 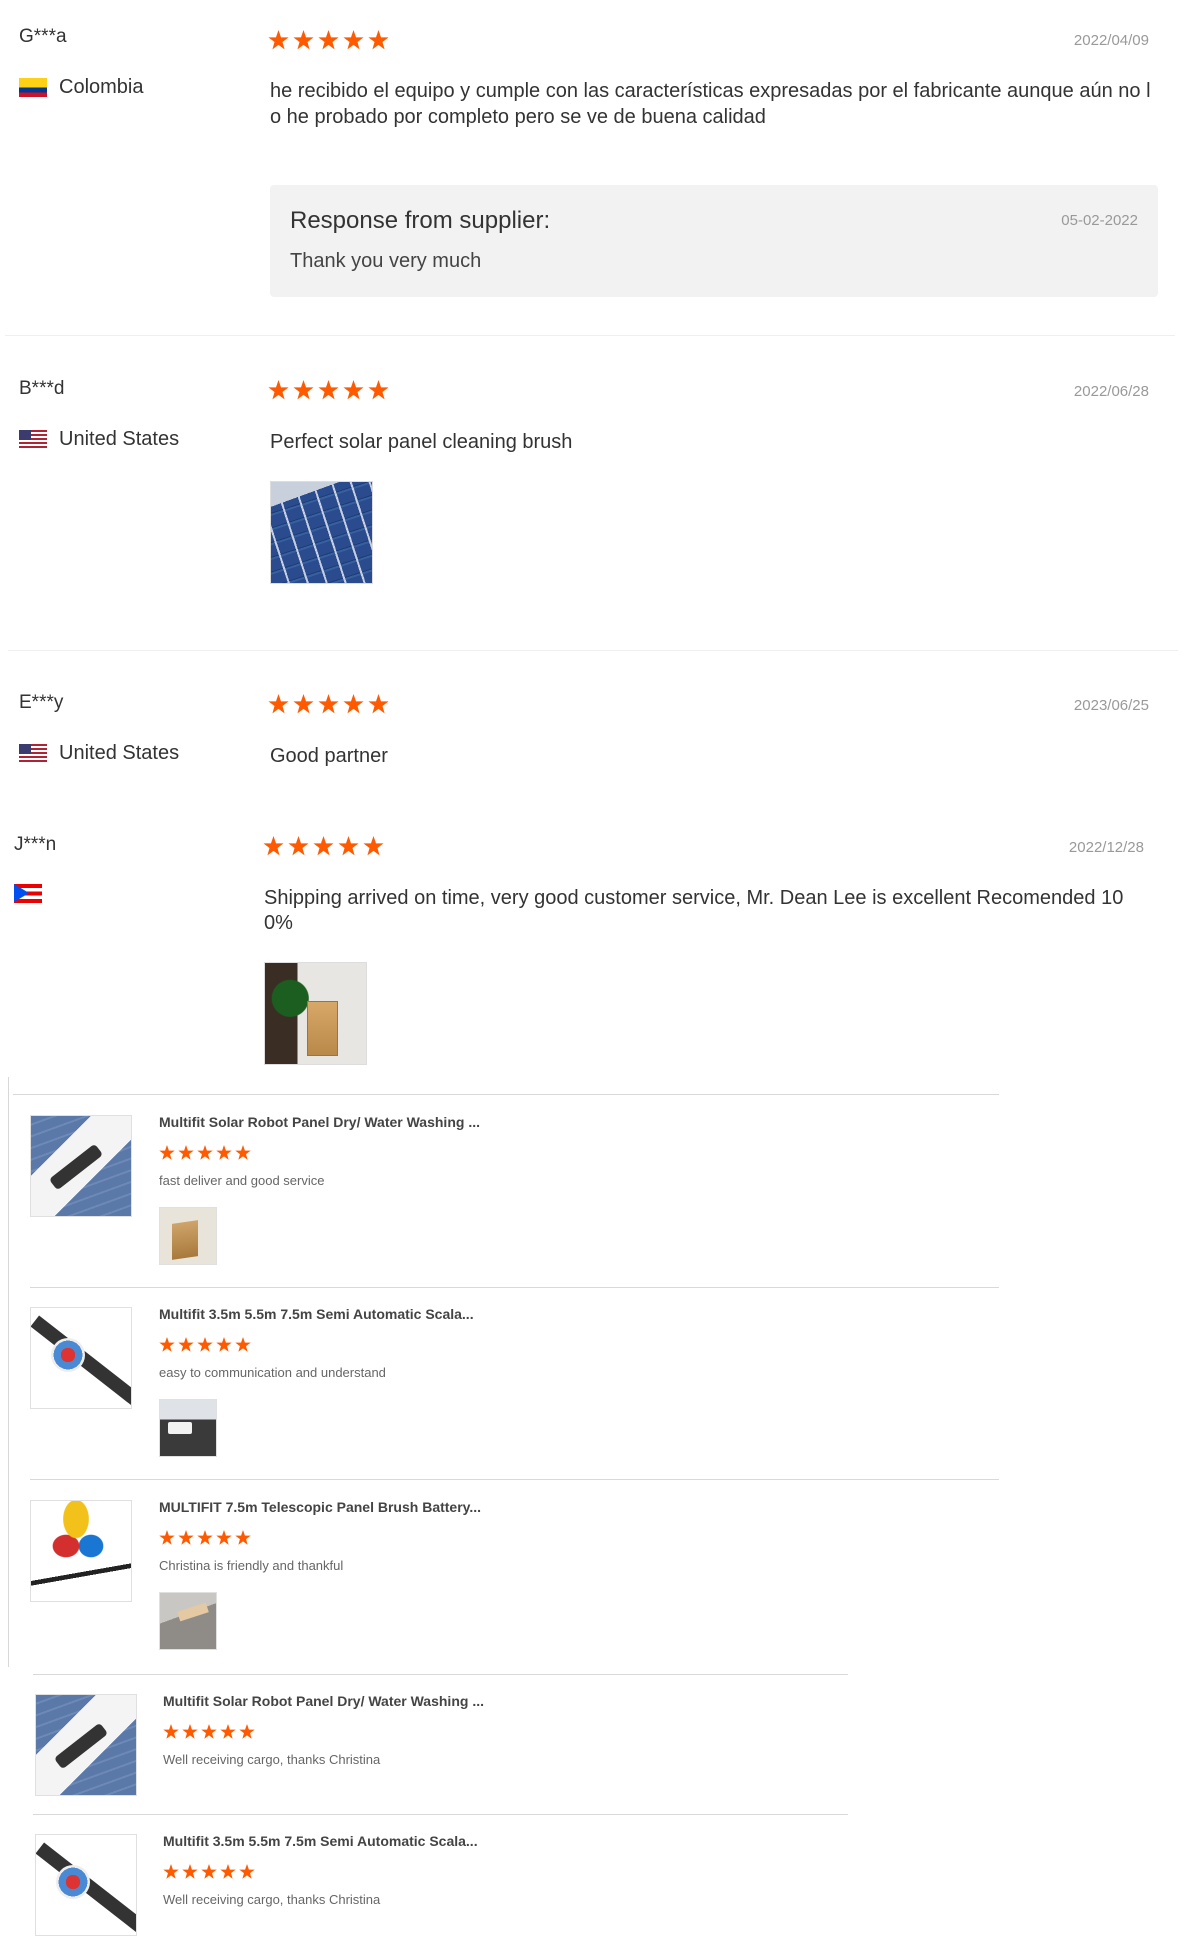 I want to click on flag-colombia-icon, so click(x=33, y=87).